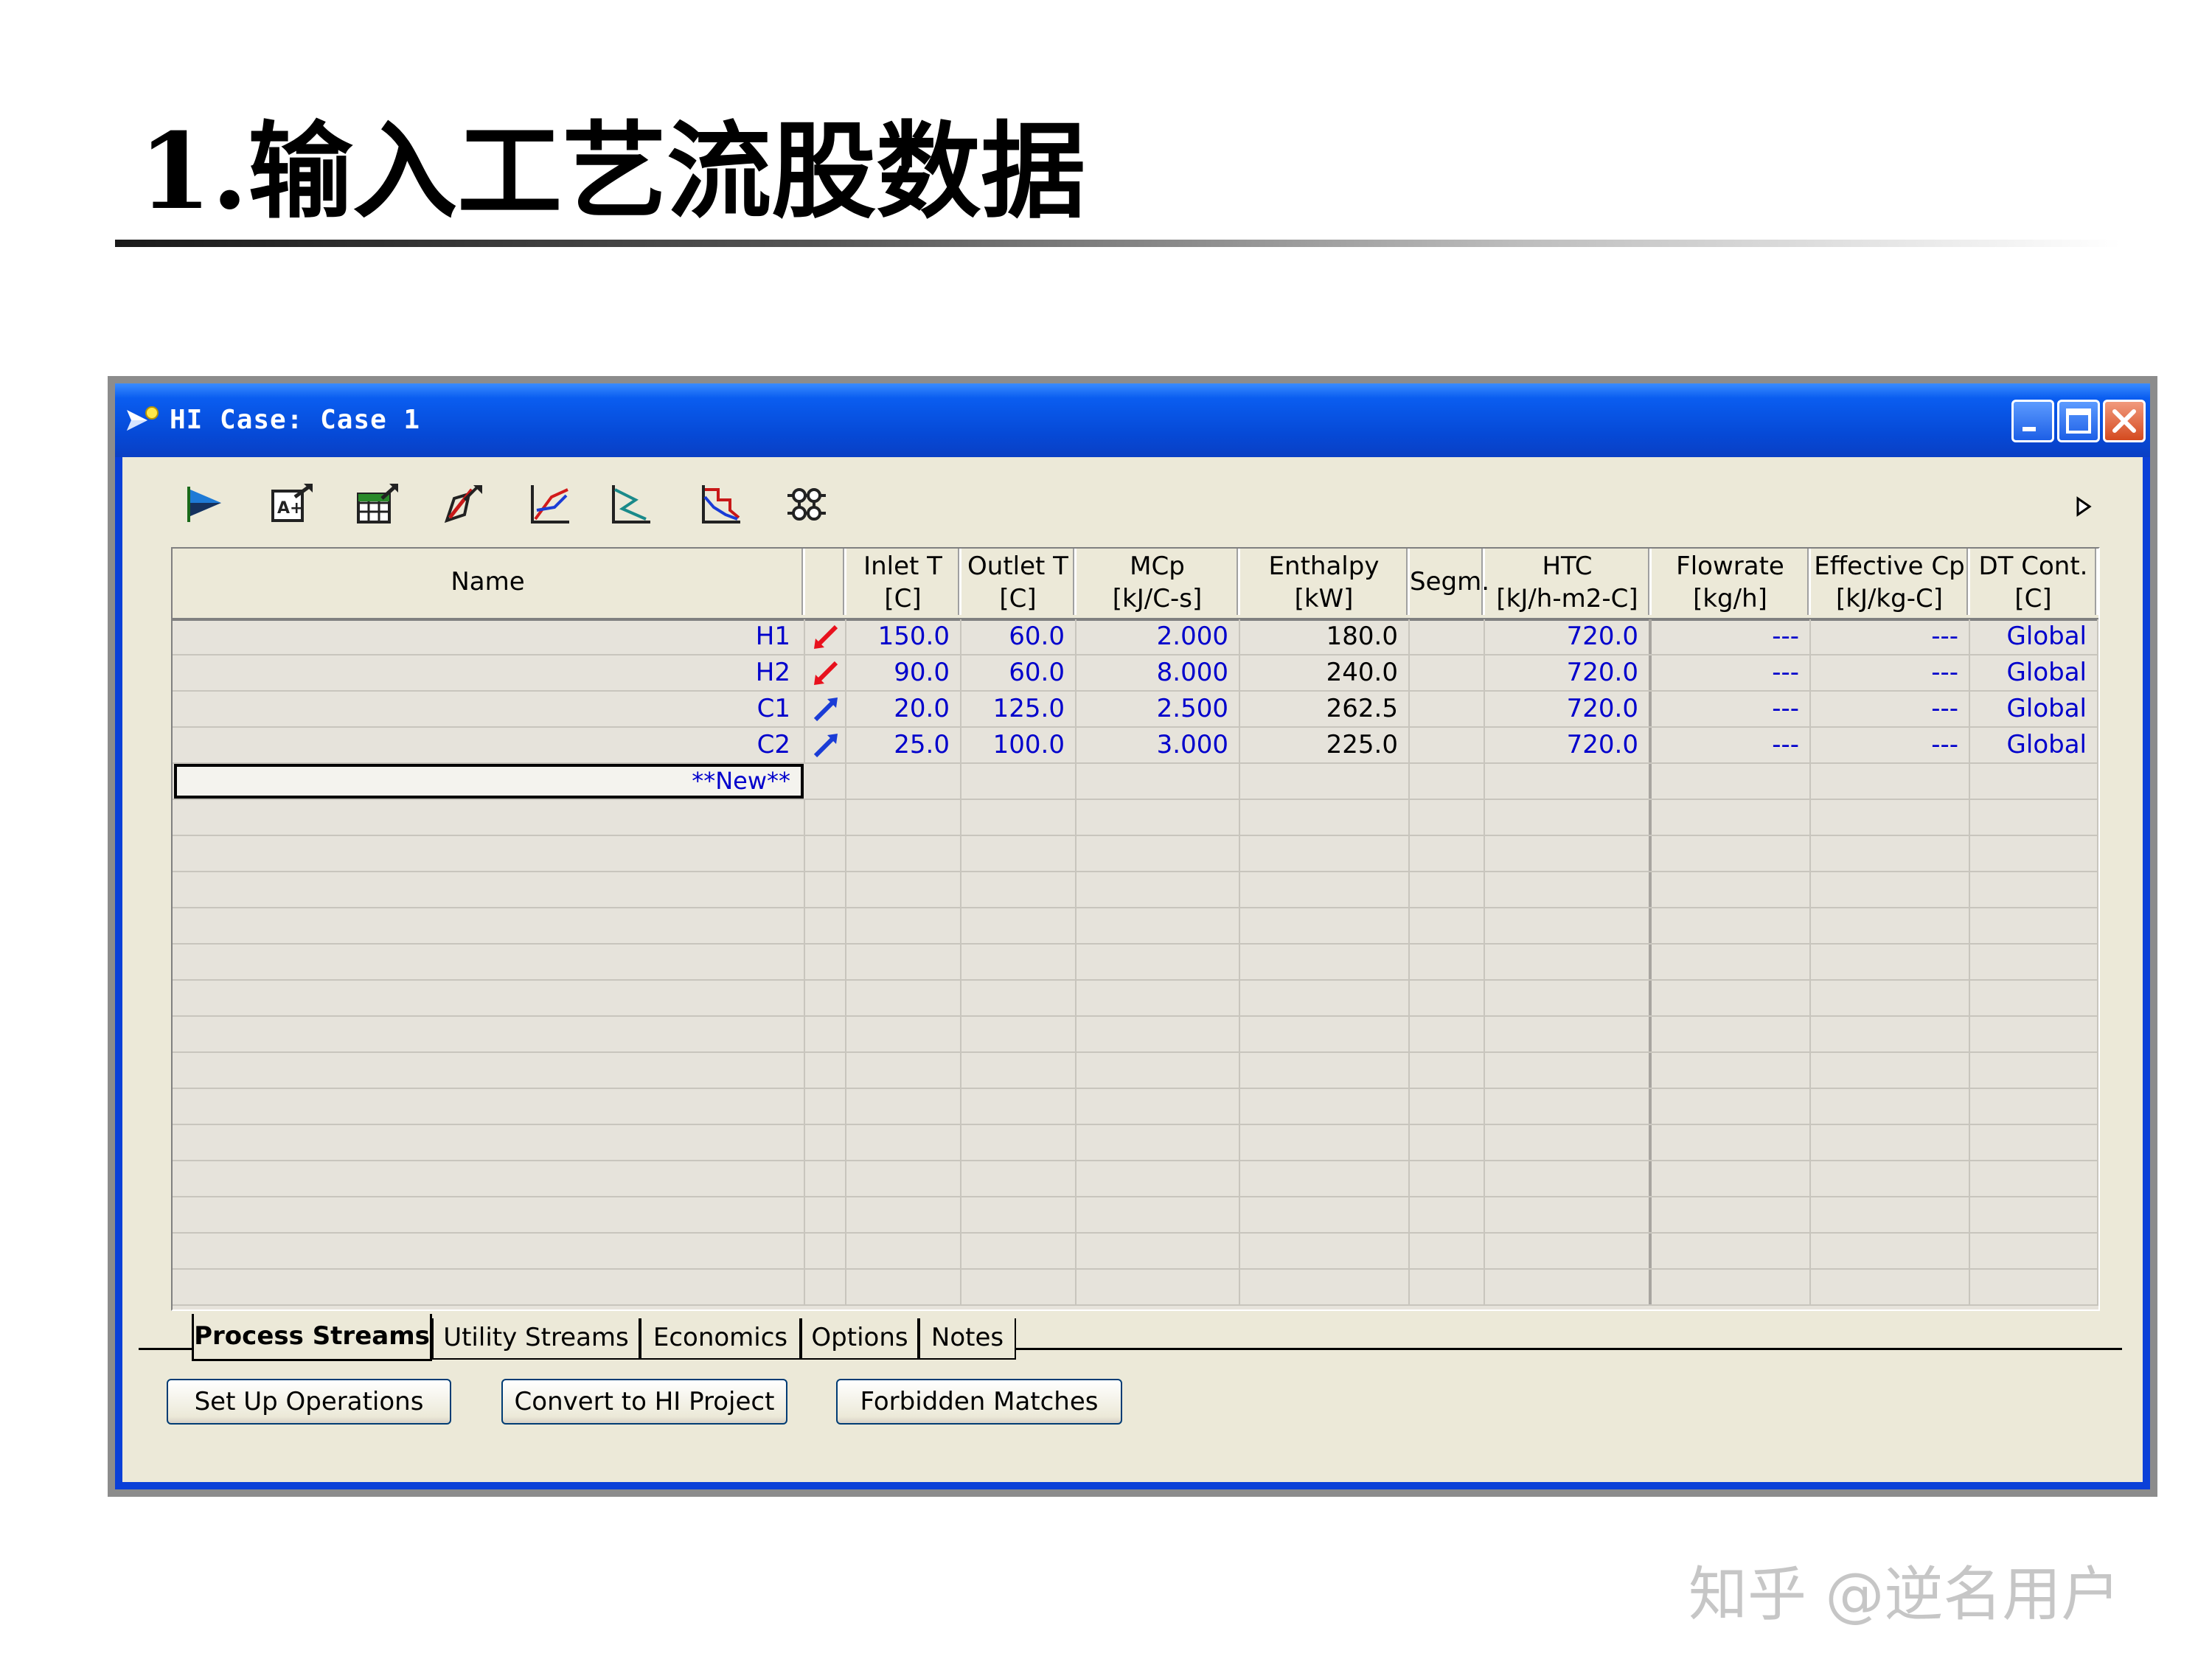 The height and width of the screenshot is (1659, 2212). I want to click on cell-htc: 720.0, so click(1568, 745).